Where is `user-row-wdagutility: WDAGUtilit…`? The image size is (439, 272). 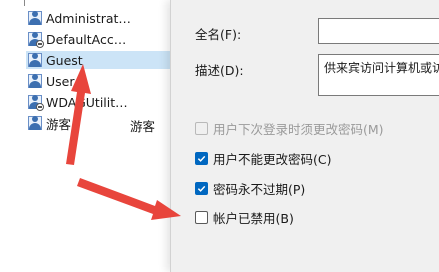 user-row-wdagutility: WDAGUtilit… is located at coordinates (78, 102).